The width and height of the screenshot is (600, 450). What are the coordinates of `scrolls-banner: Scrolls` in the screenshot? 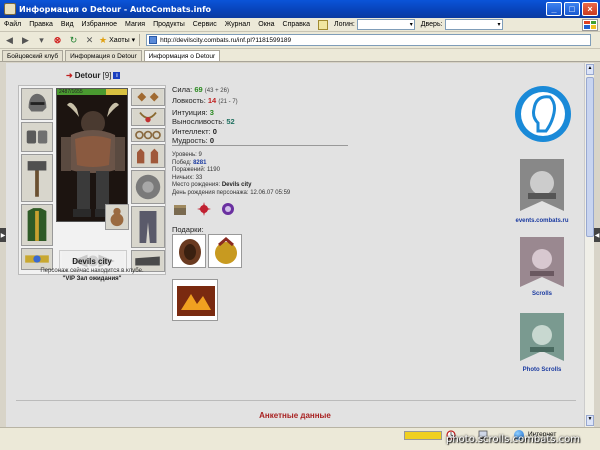 It's located at (542, 269).